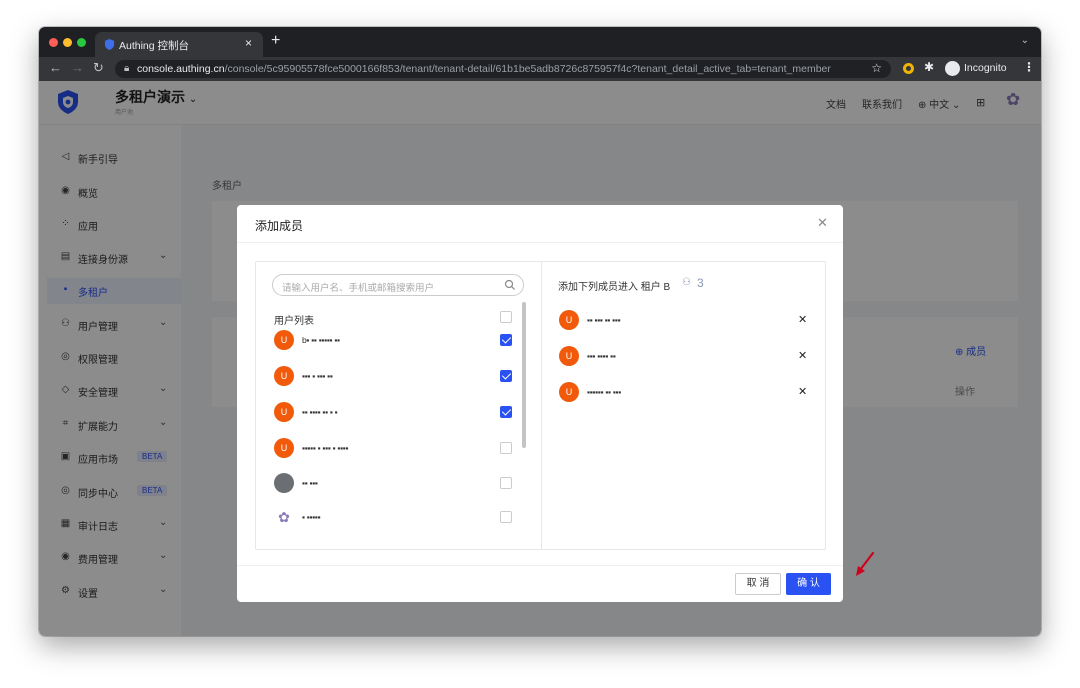 Image resolution: width=1080 pixels, height=688 pixels. Describe the element at coordinates (325, 448) in the screenshot. I see `user-name: ▪▪▪▪▪ ▪ ▪▪▪ ▪ ▪▪▪▪` at that location.